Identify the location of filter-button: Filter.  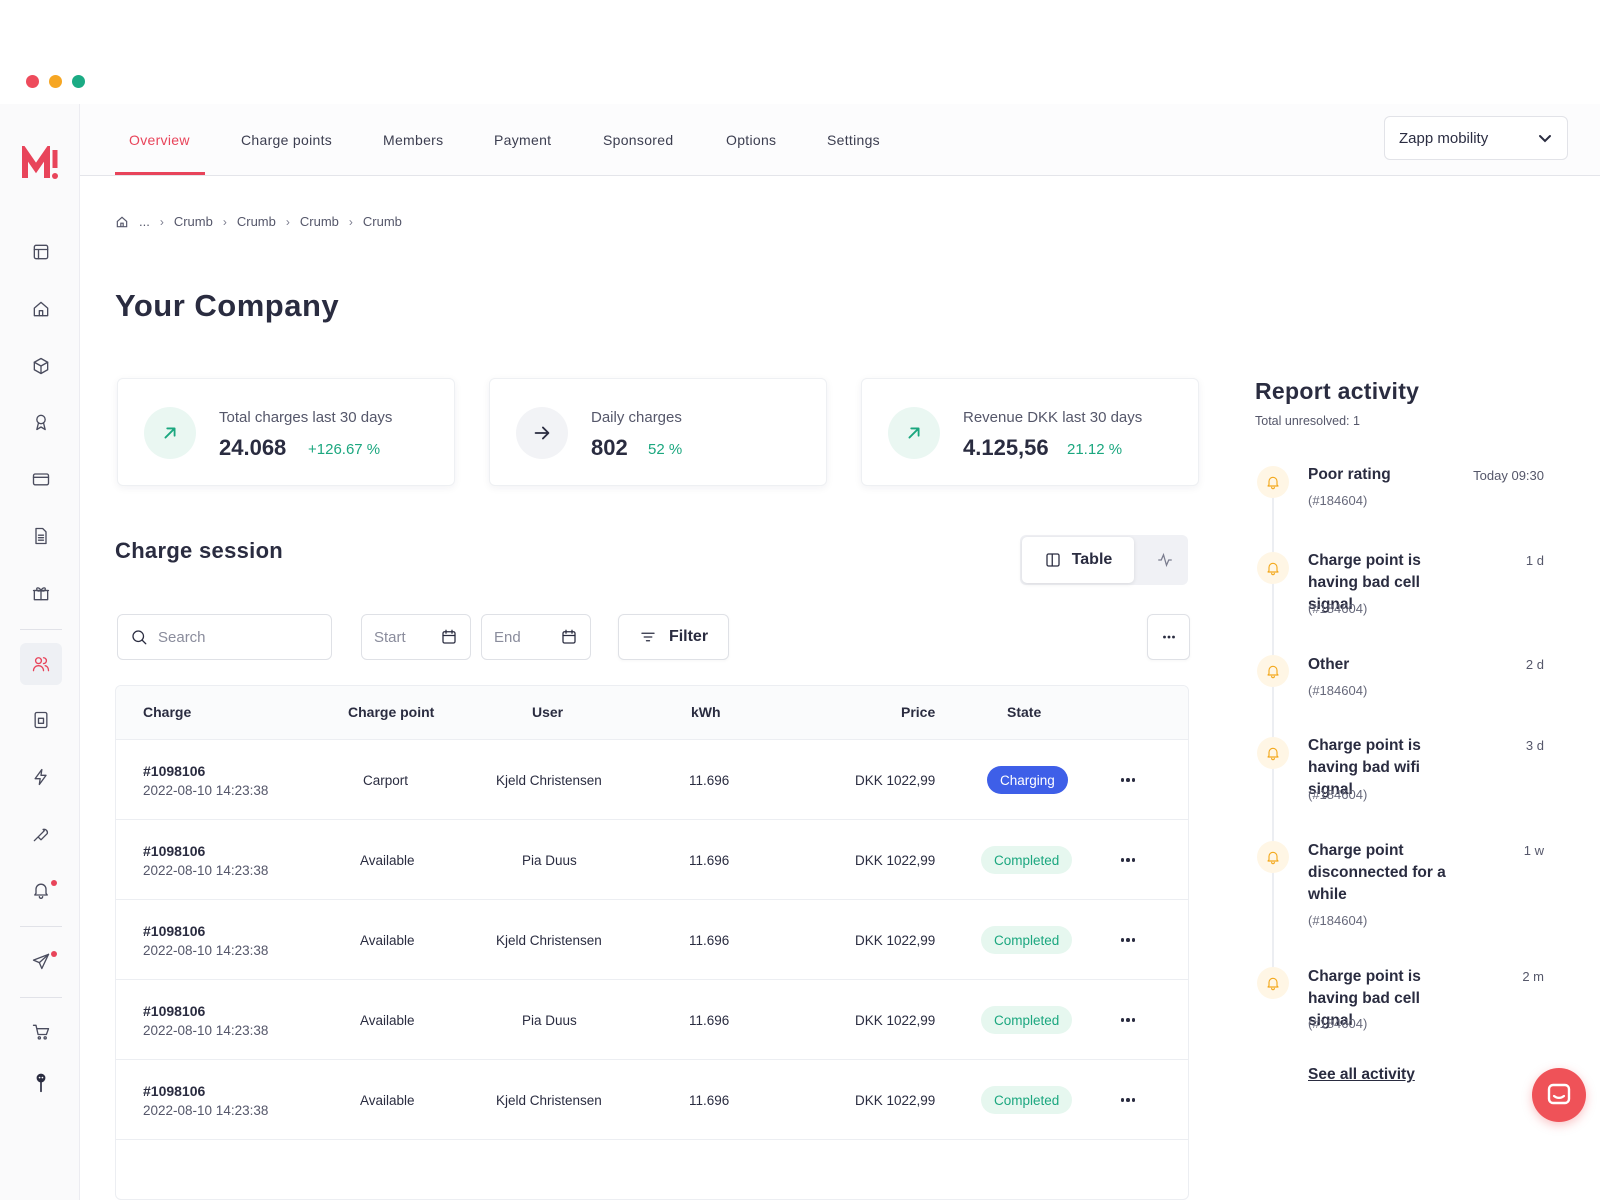
(673, 637).